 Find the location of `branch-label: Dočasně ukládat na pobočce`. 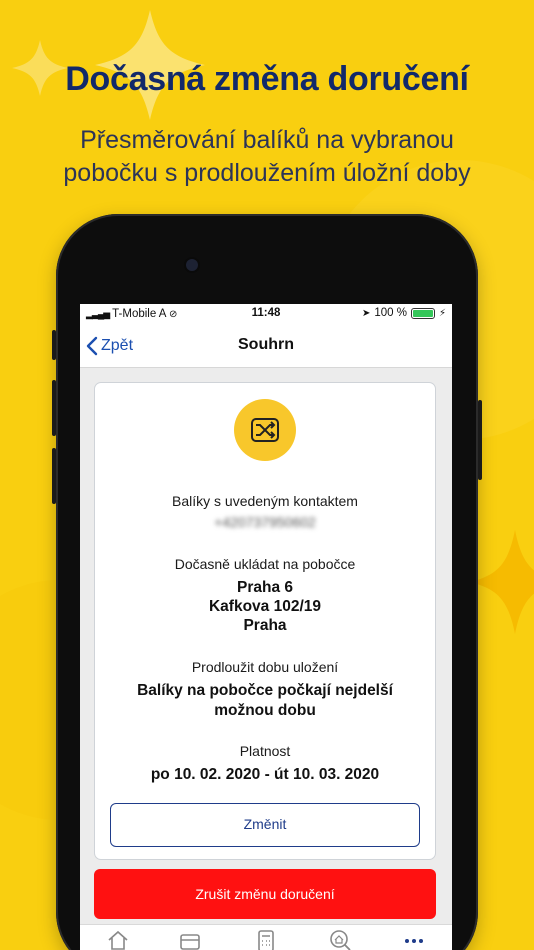

branch-label: Dočasně ukládat na pobočce is located at coordinates (265, 564).